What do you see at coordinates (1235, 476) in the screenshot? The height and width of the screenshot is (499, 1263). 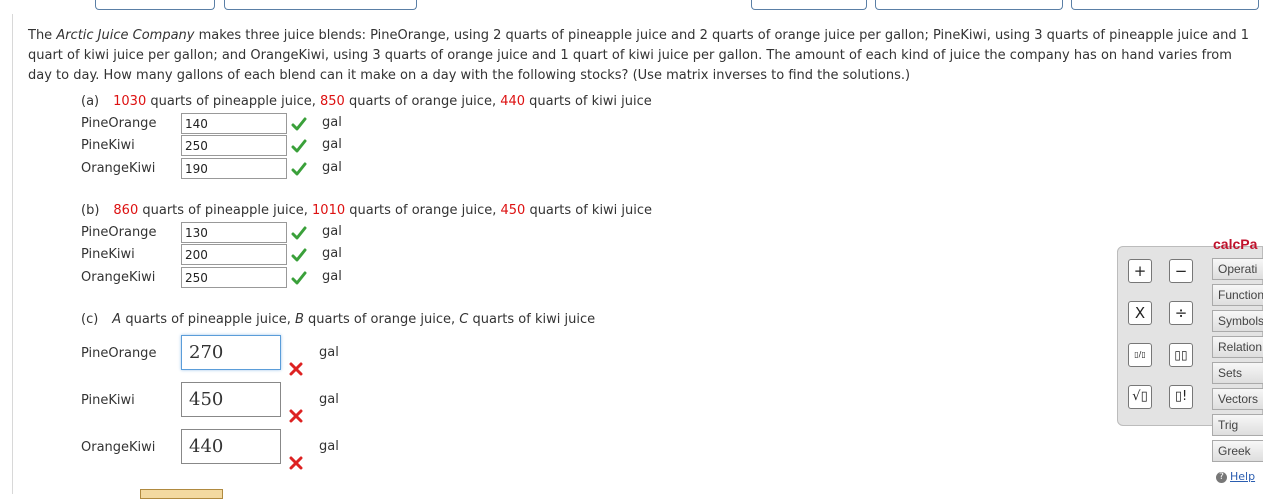 I see `help-link: ? Help` at bounding box center [1235, 476].